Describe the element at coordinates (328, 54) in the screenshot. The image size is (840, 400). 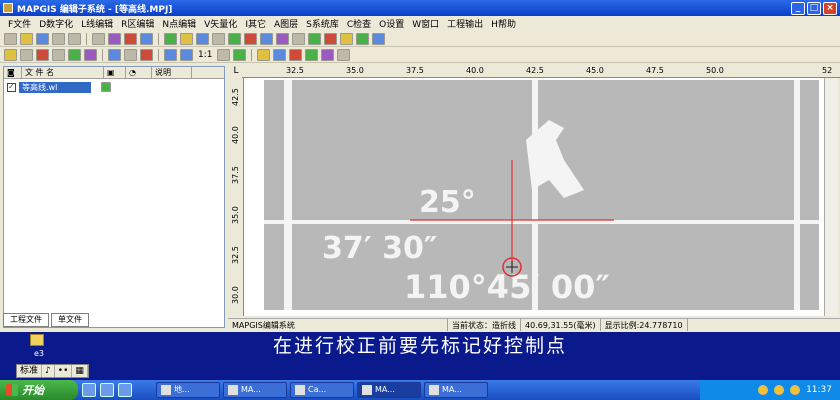
I see `label-icon` at that location.